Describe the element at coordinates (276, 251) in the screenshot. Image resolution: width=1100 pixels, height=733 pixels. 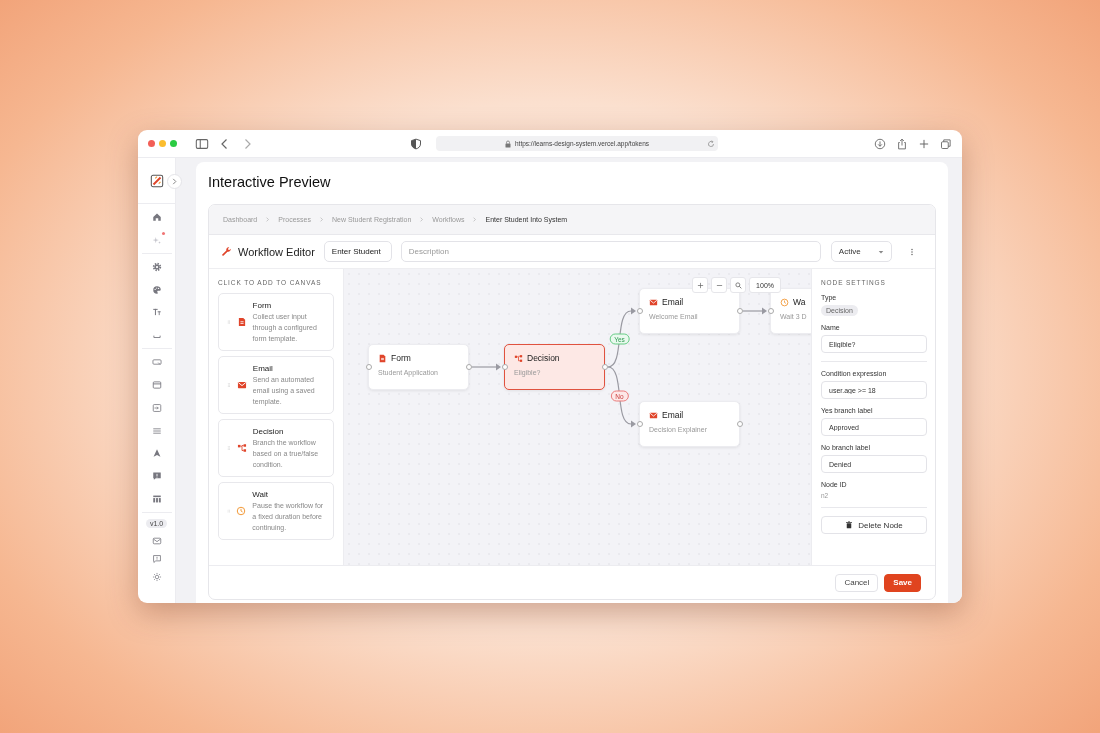
I see `editor-title: Workflow Editor` at that location.